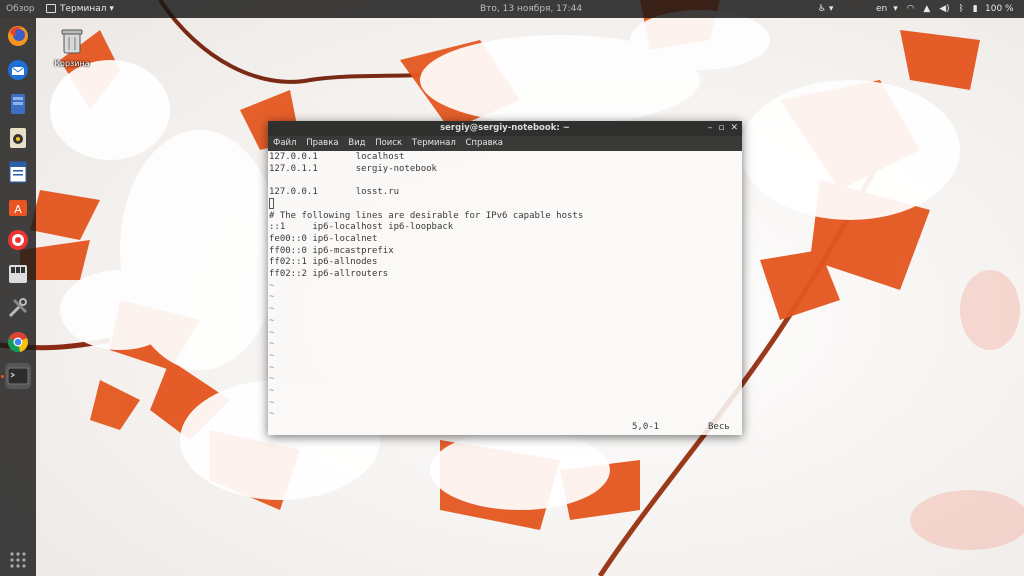  I want to click on games-icon, so click(18, 274).